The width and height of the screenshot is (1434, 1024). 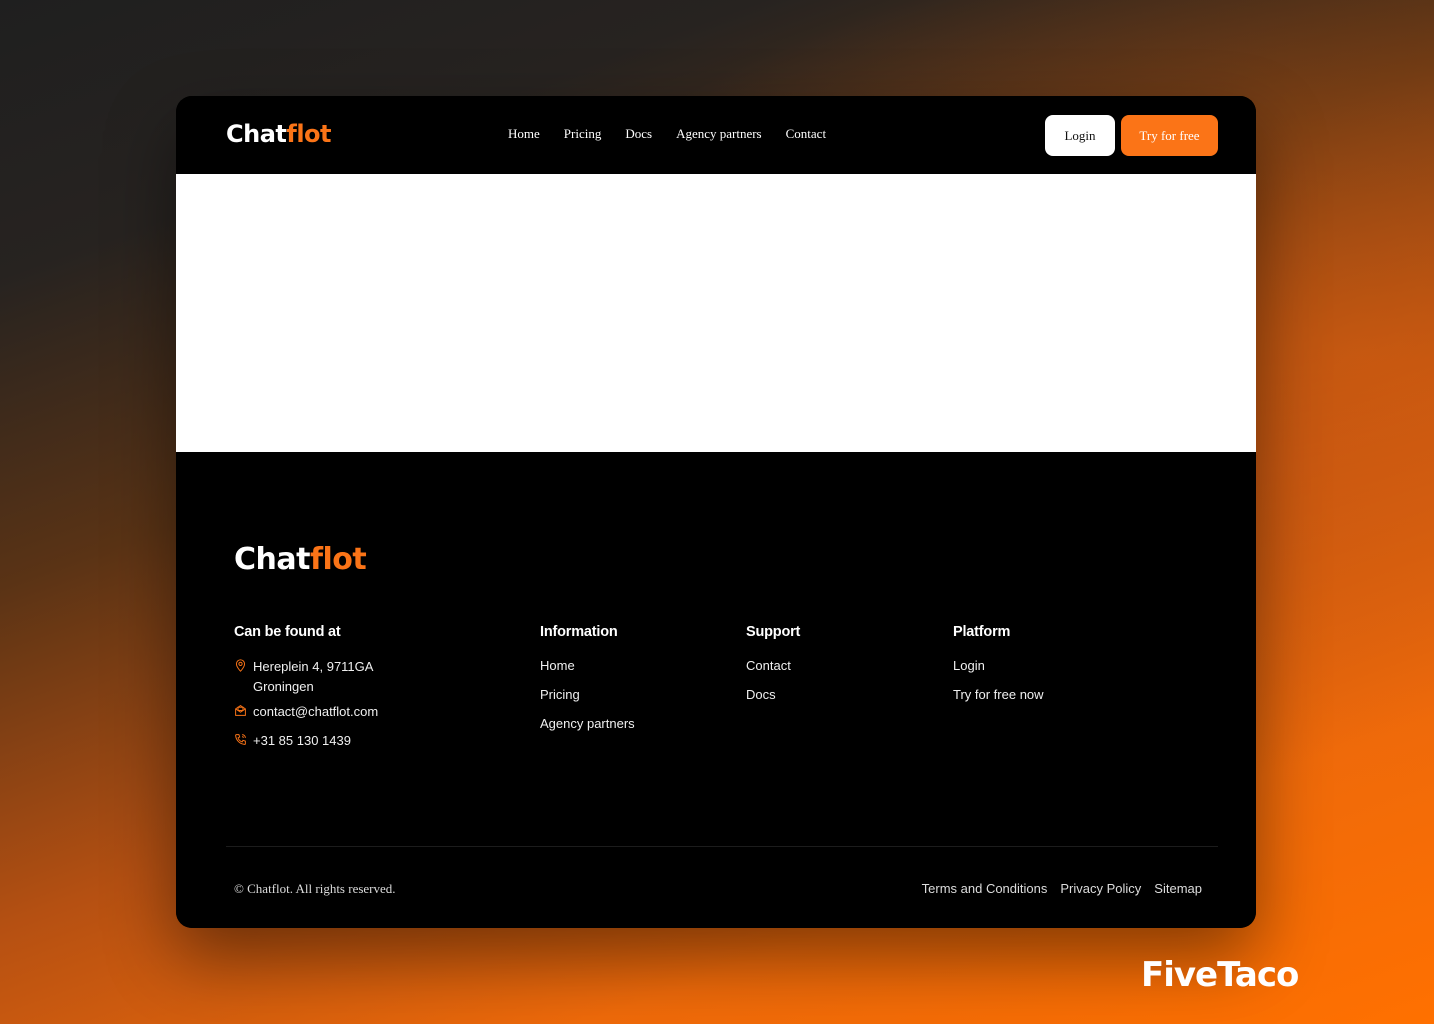 What do you see at coordinates (773, 632) in the screenshot?
I see `support-heading: Support` at bounding box center [773, 632].